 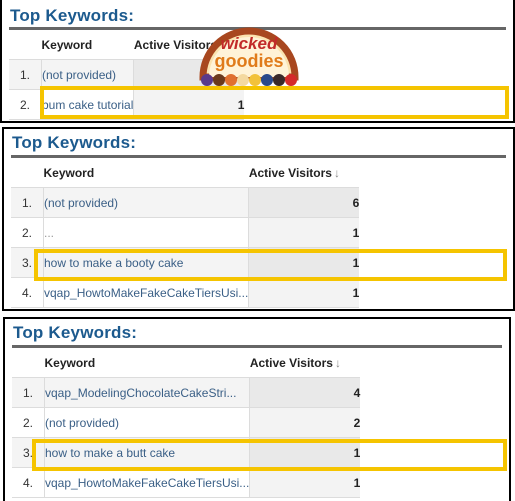 I want to click on logo-text-line2: goodies, so click(x=248, y=61).